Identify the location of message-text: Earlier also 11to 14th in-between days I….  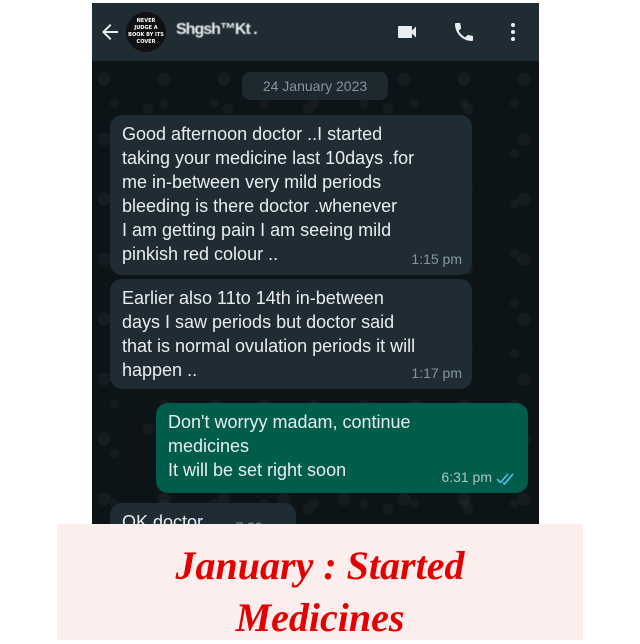
(269, 334).